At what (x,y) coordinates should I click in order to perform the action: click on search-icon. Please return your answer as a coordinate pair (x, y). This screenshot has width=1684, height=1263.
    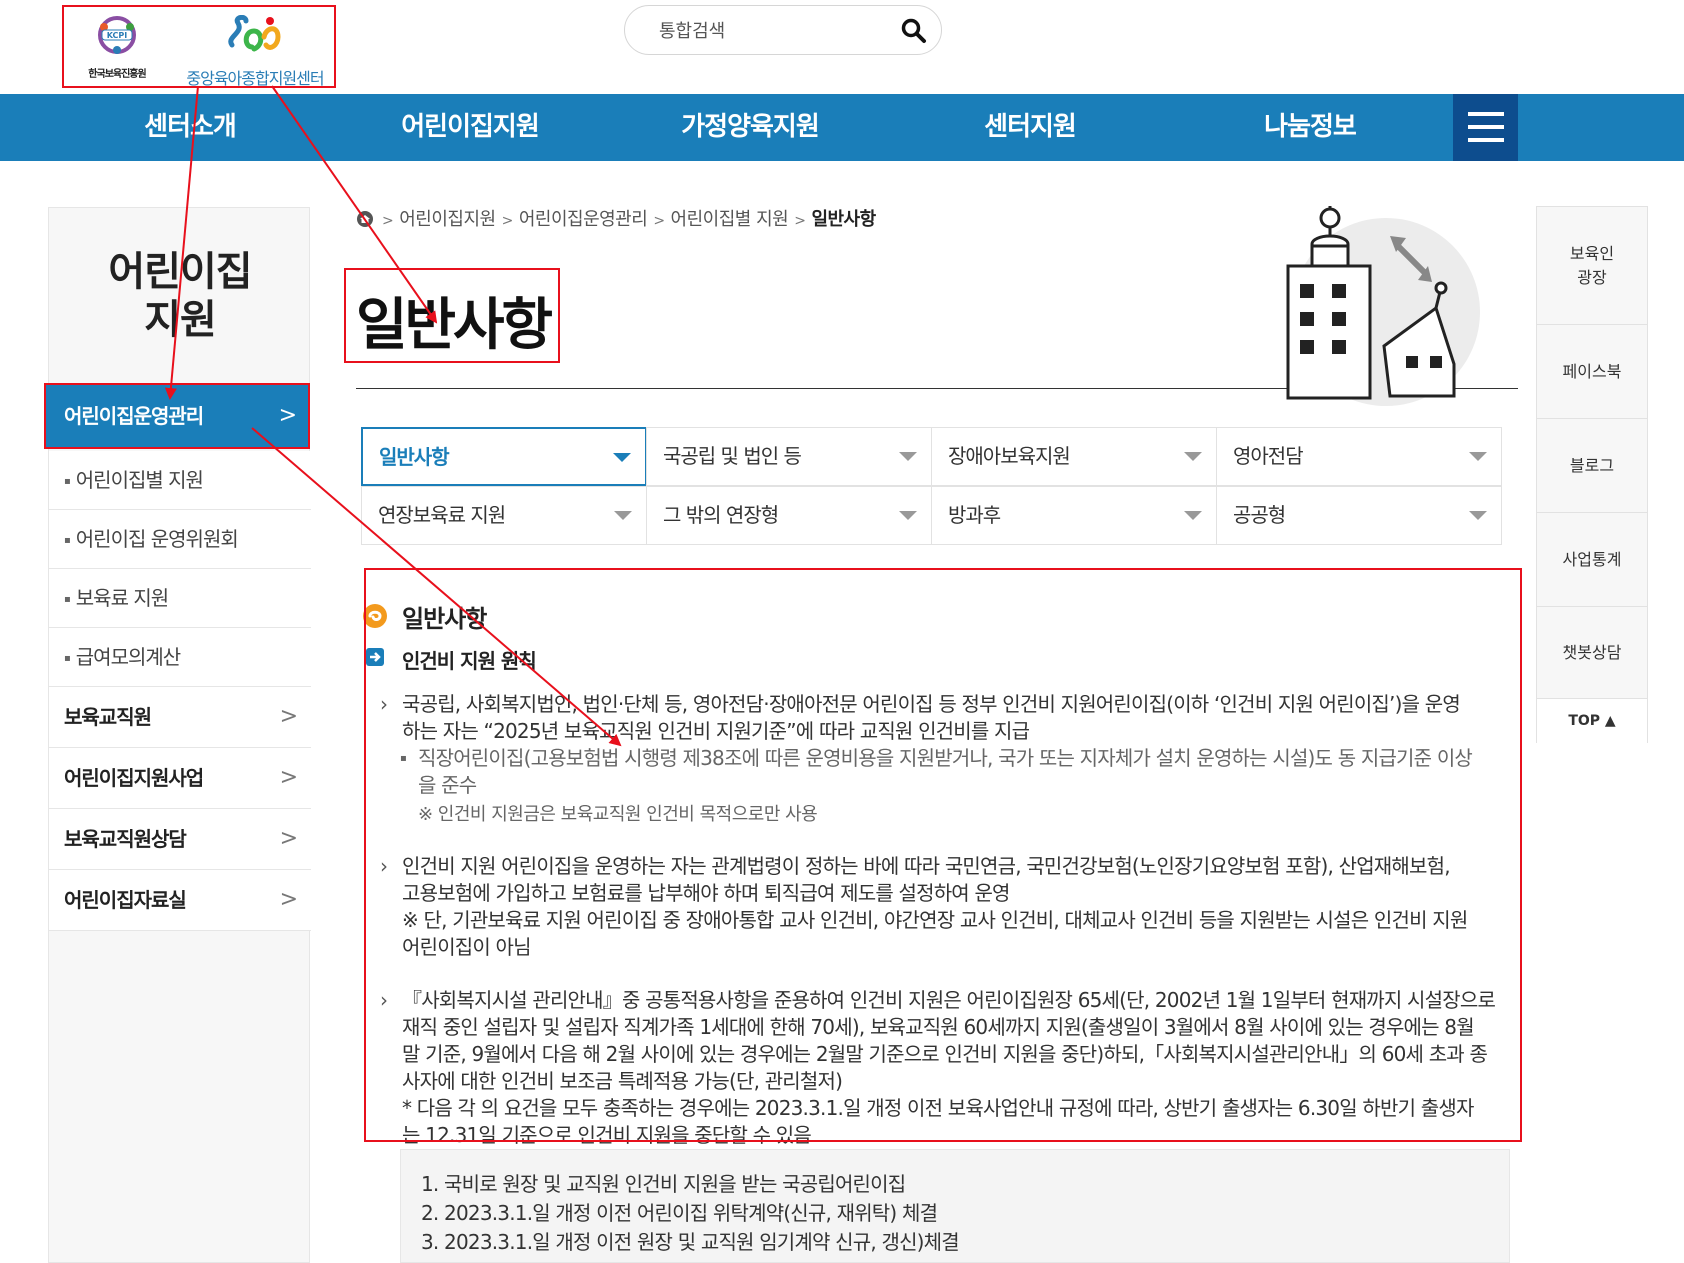
    Looking at the image, I should click on (914, 31).